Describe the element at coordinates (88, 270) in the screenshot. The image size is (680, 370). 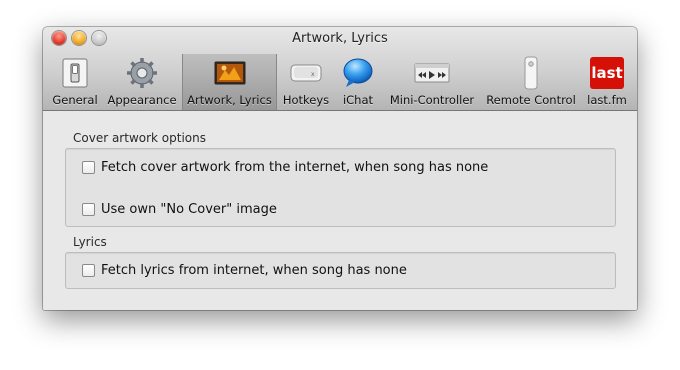
I see `fetch-lyrics-checkbox` at that location.